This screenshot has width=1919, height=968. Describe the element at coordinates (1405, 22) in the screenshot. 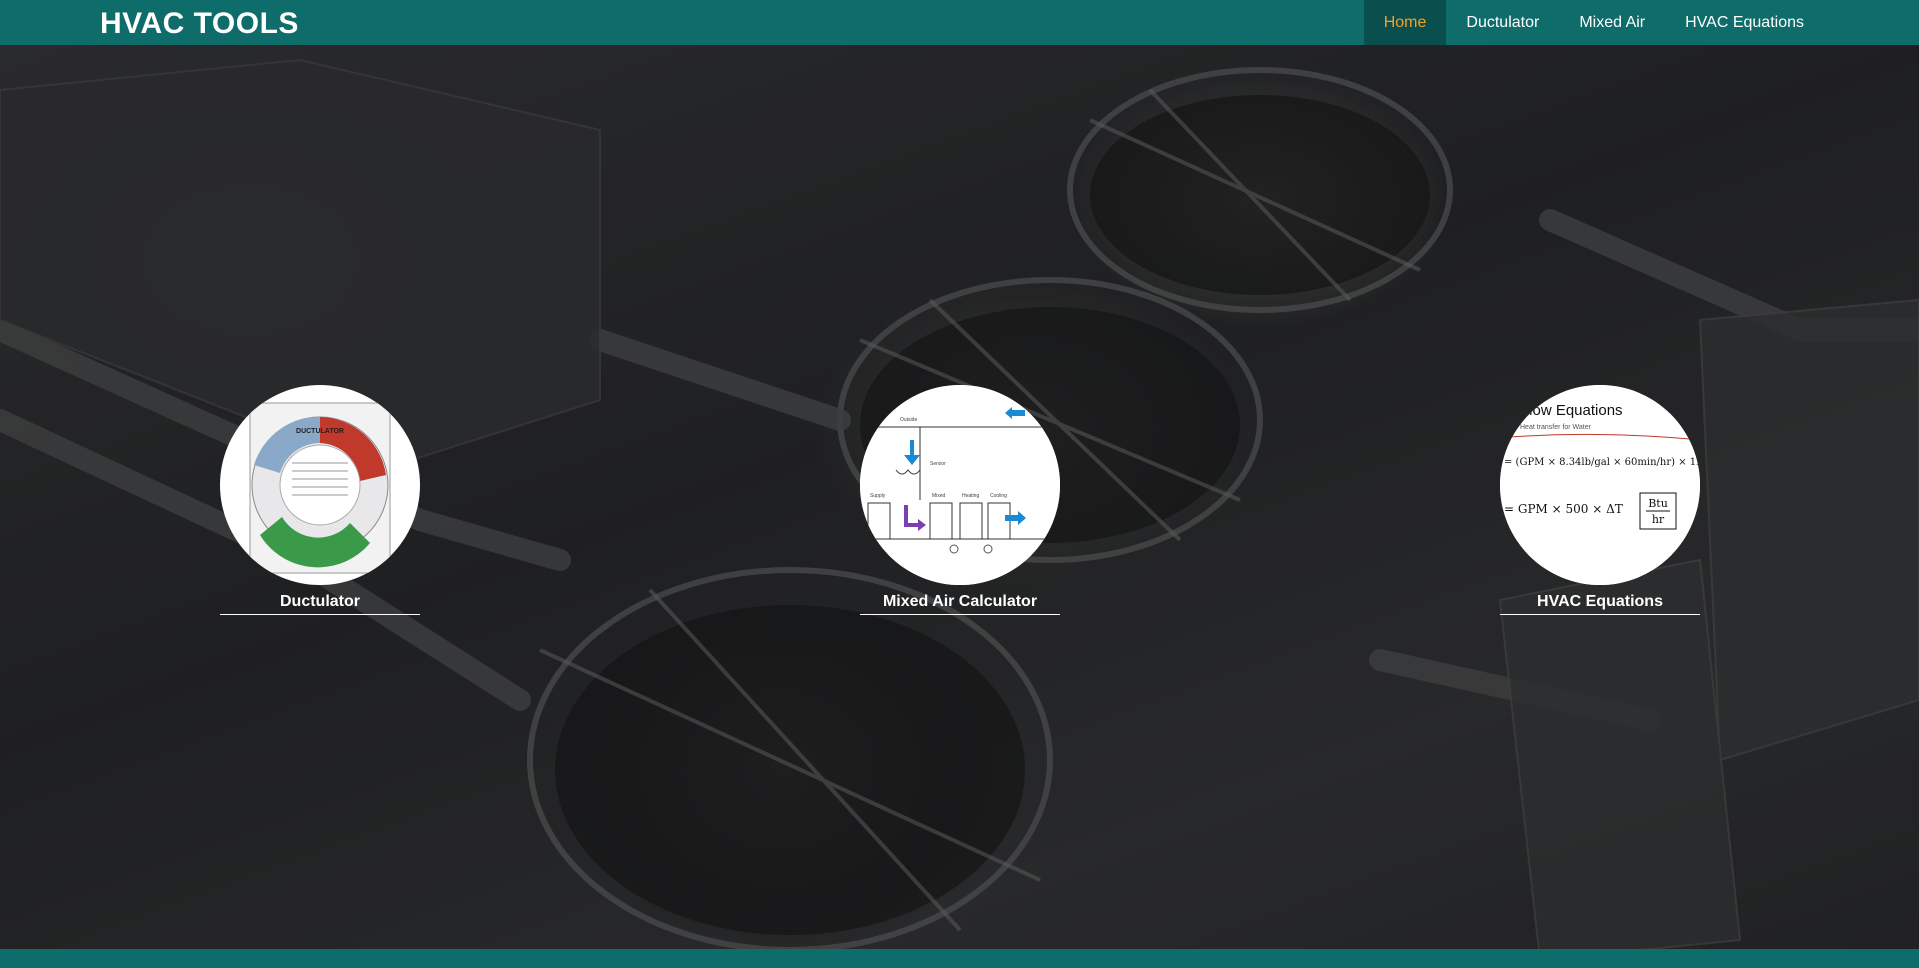

I see `nav-home: Home` at that location.